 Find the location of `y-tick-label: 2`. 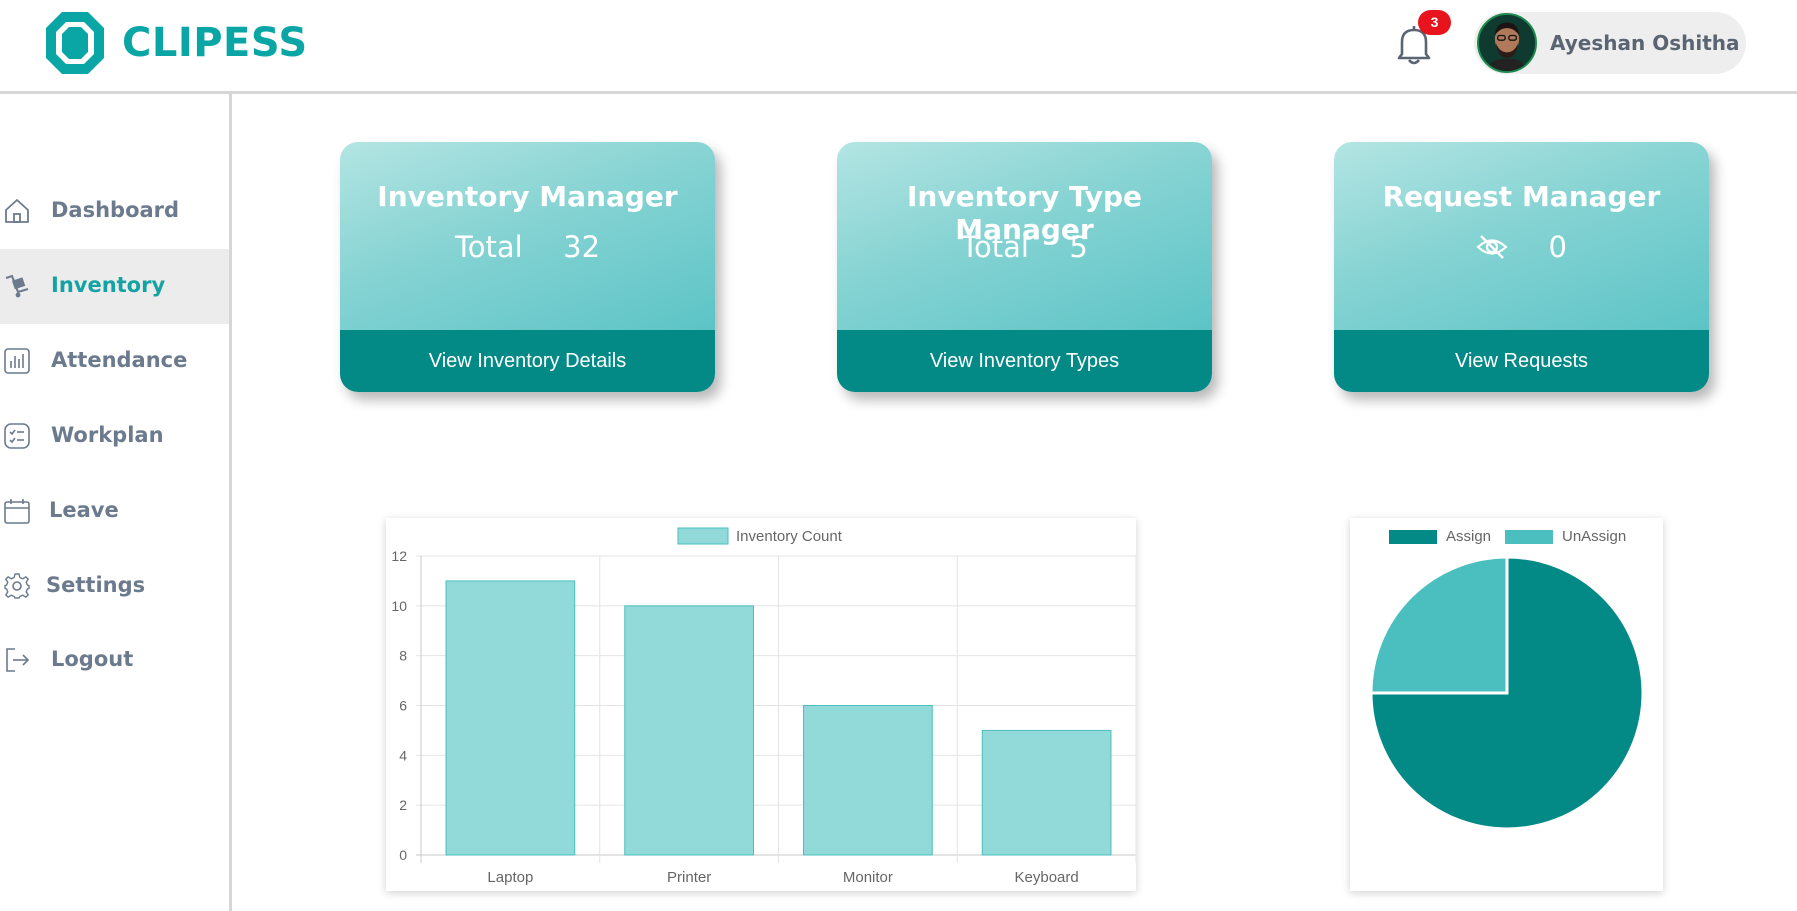

y-tick-label: 2 is located at coordinates (403, 805).